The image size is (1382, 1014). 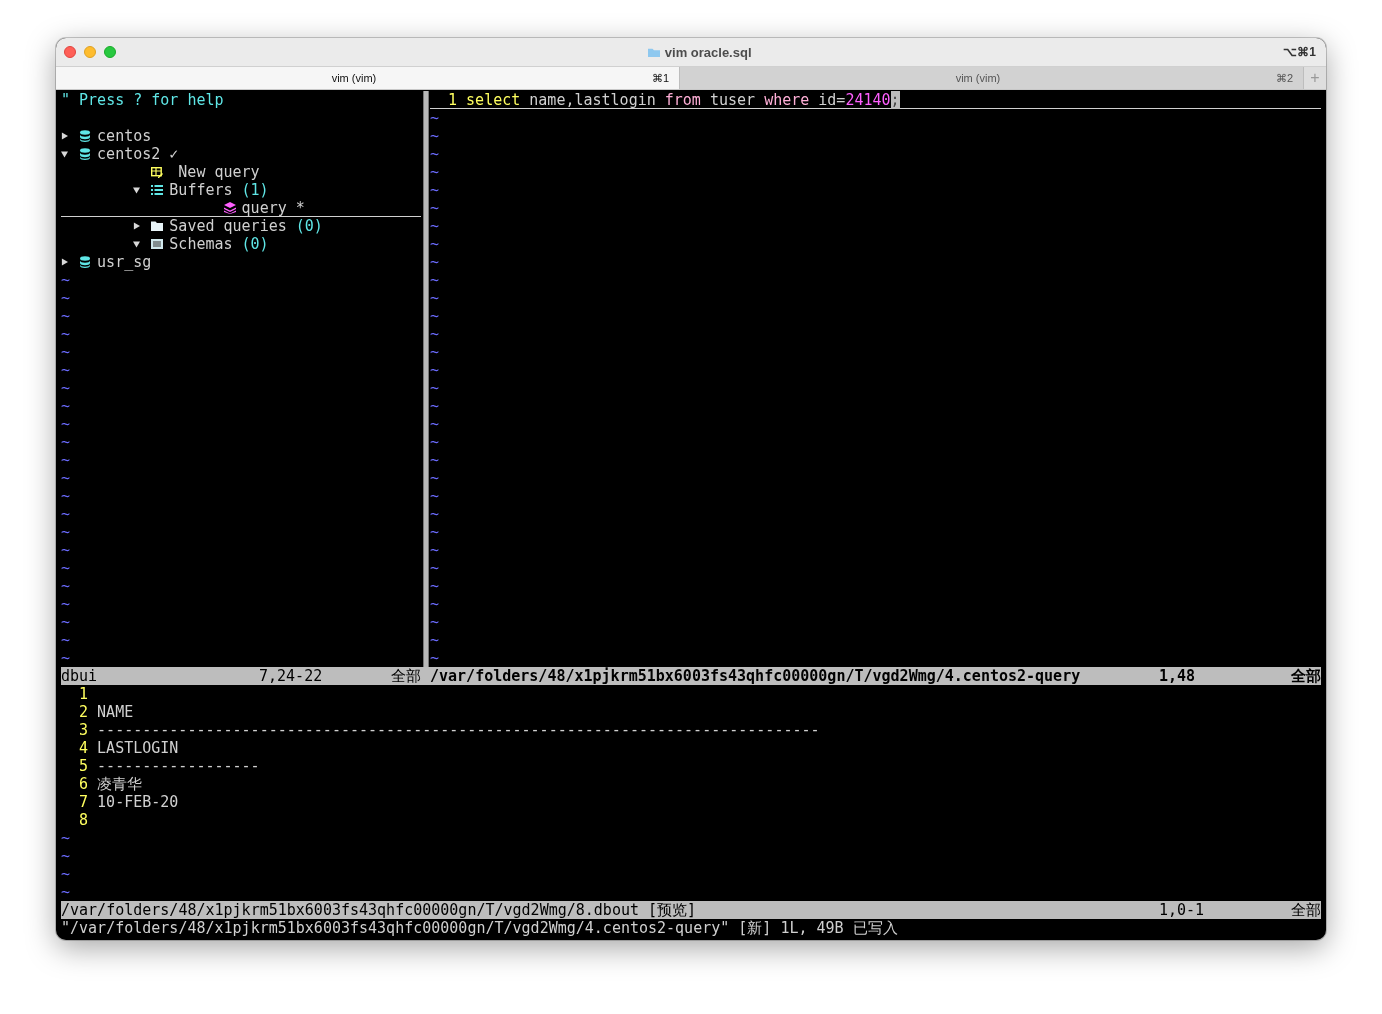 I want to click on tree-item: Buffers (1), so click(x=241, y=190).